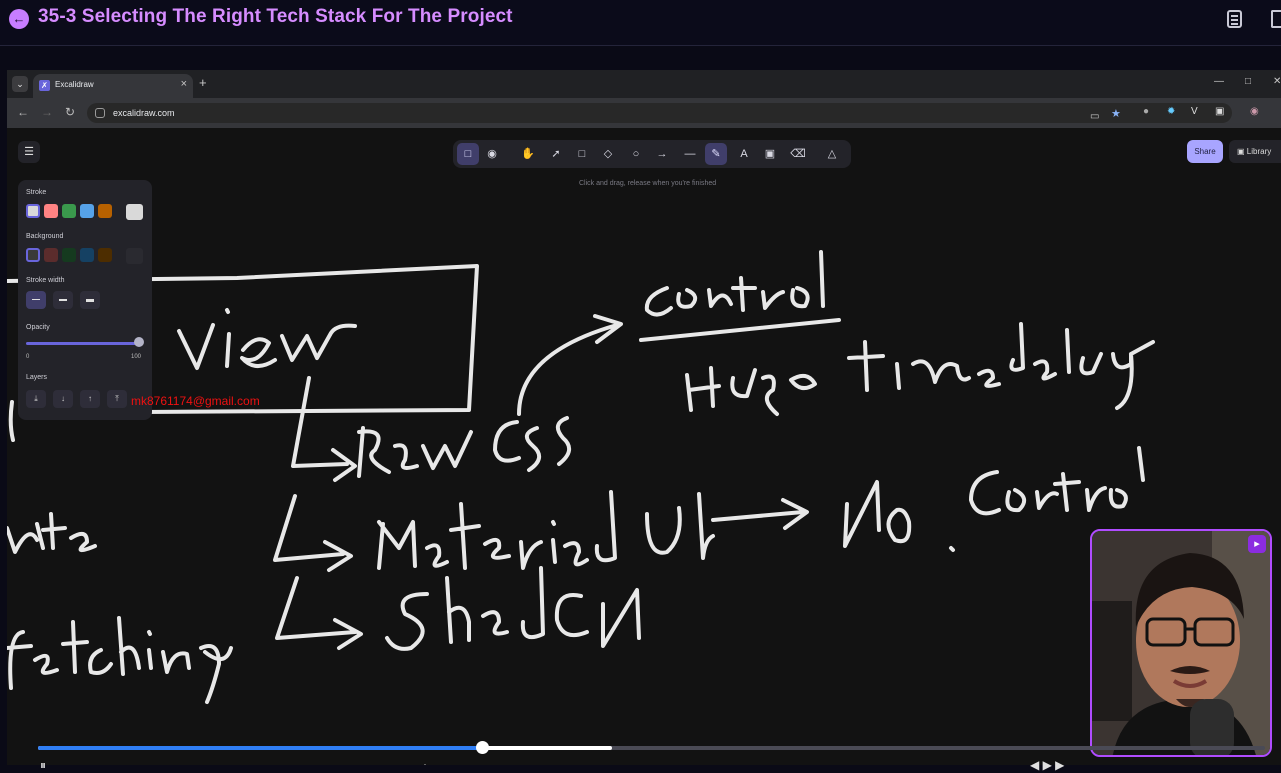  Describe the element at coordinates (556, 154) in the screenshot. I see `selection-icon: ➚` at that location.